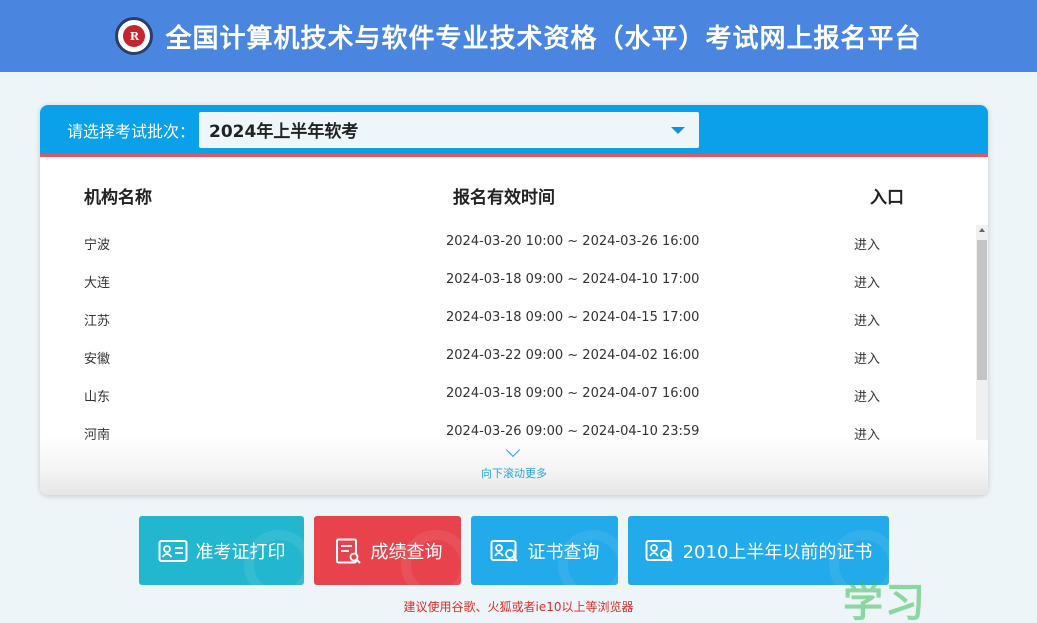  What do you see at coordinates (97, 321) in the screenshot?
I see `institution-name: 江苏` at bounding box center [97, 321].